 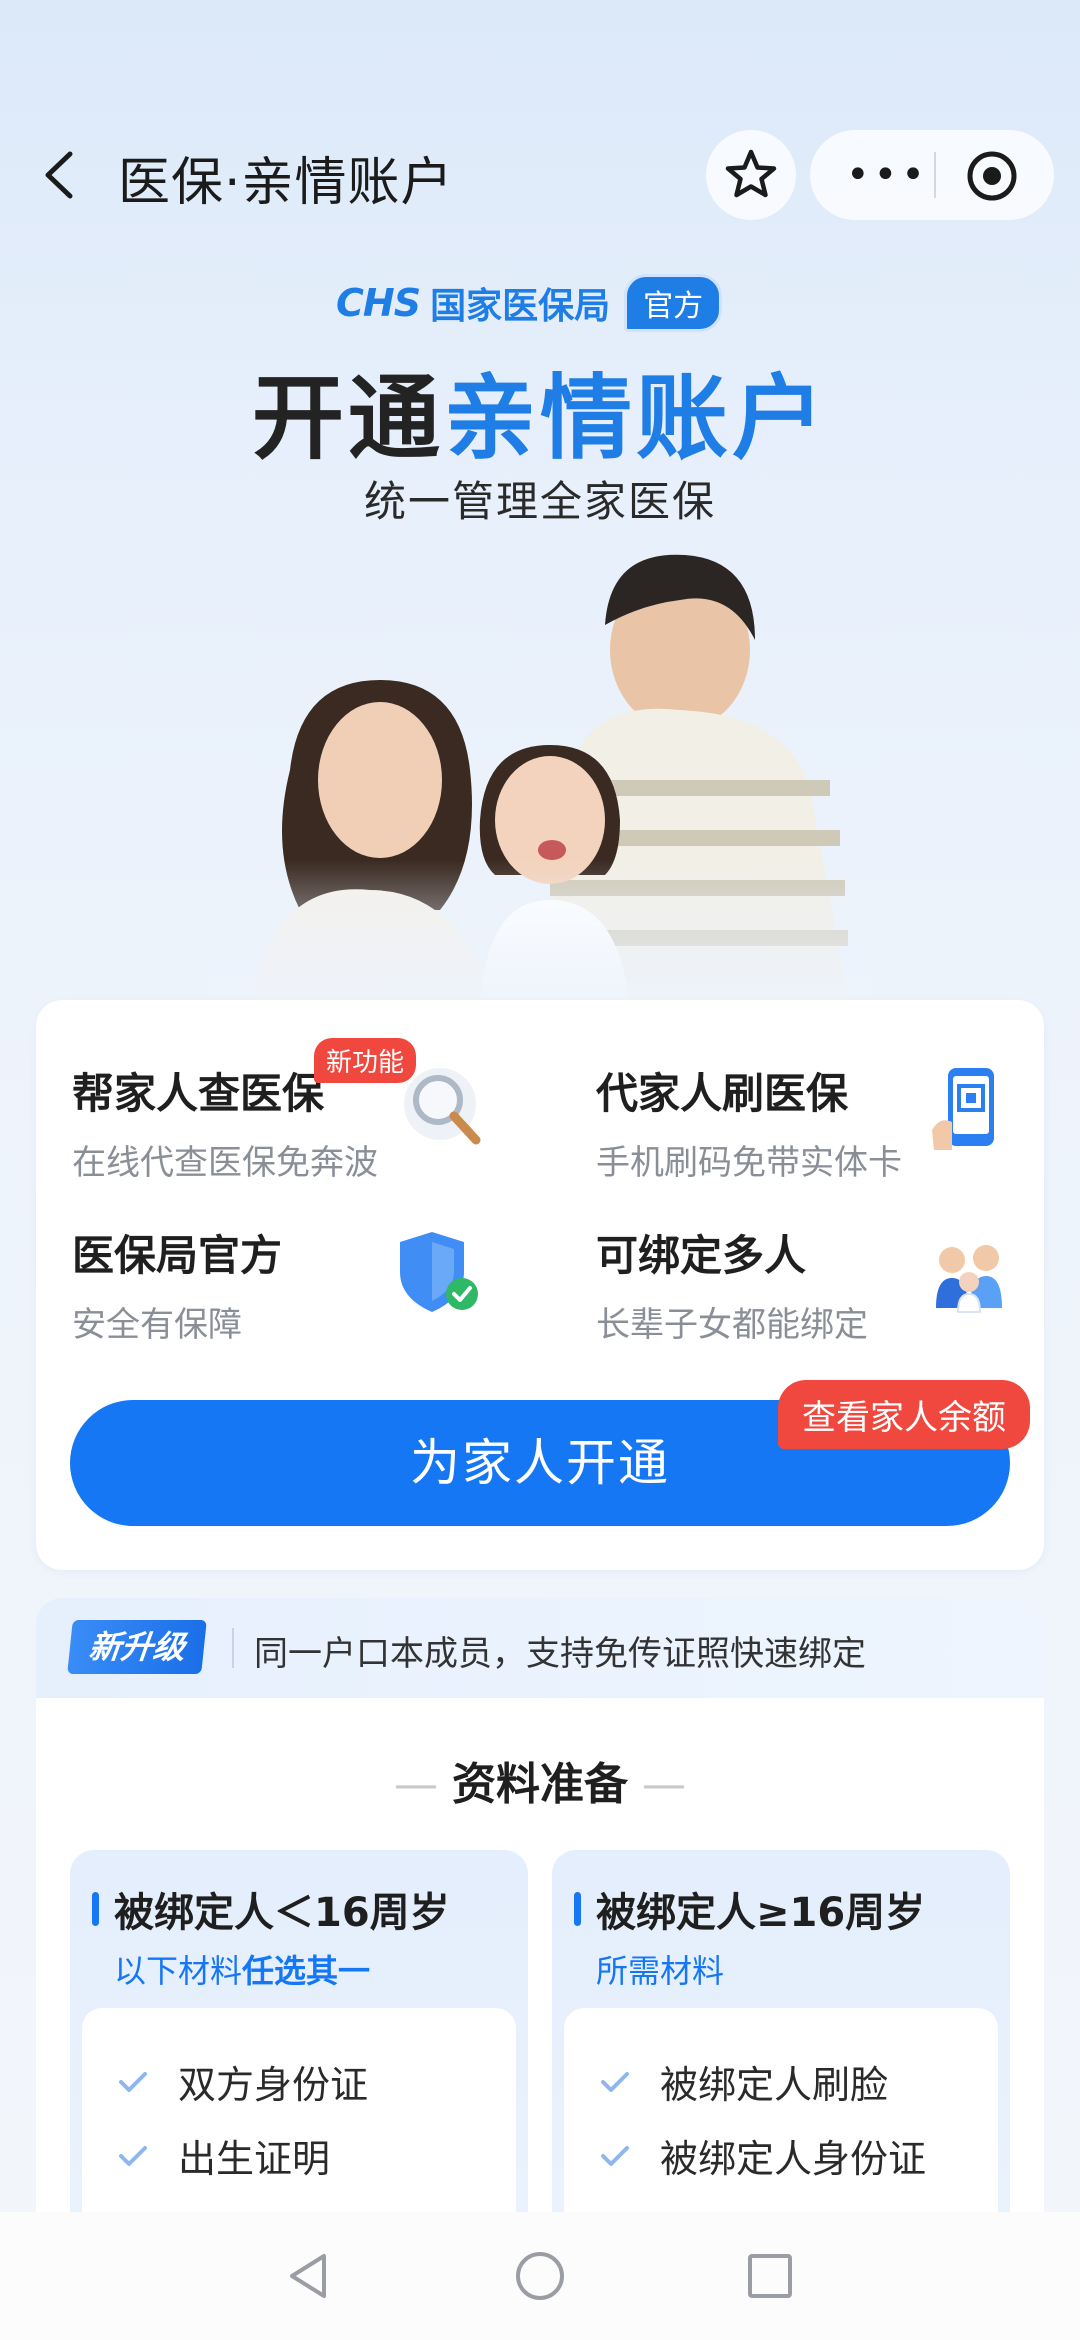 I want to click on more-options-button: •••, so click(x=887, y=175).